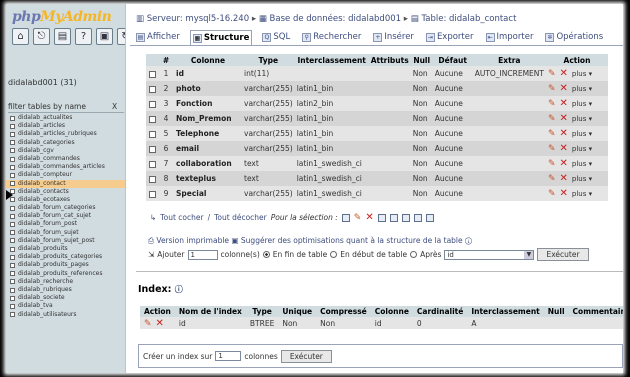 The width and height of the screenshot is (630, 377). Describe the element at coordinates (65, 290) in the screenshot. I see `table-list-item: didalab_rubriques` at that location.